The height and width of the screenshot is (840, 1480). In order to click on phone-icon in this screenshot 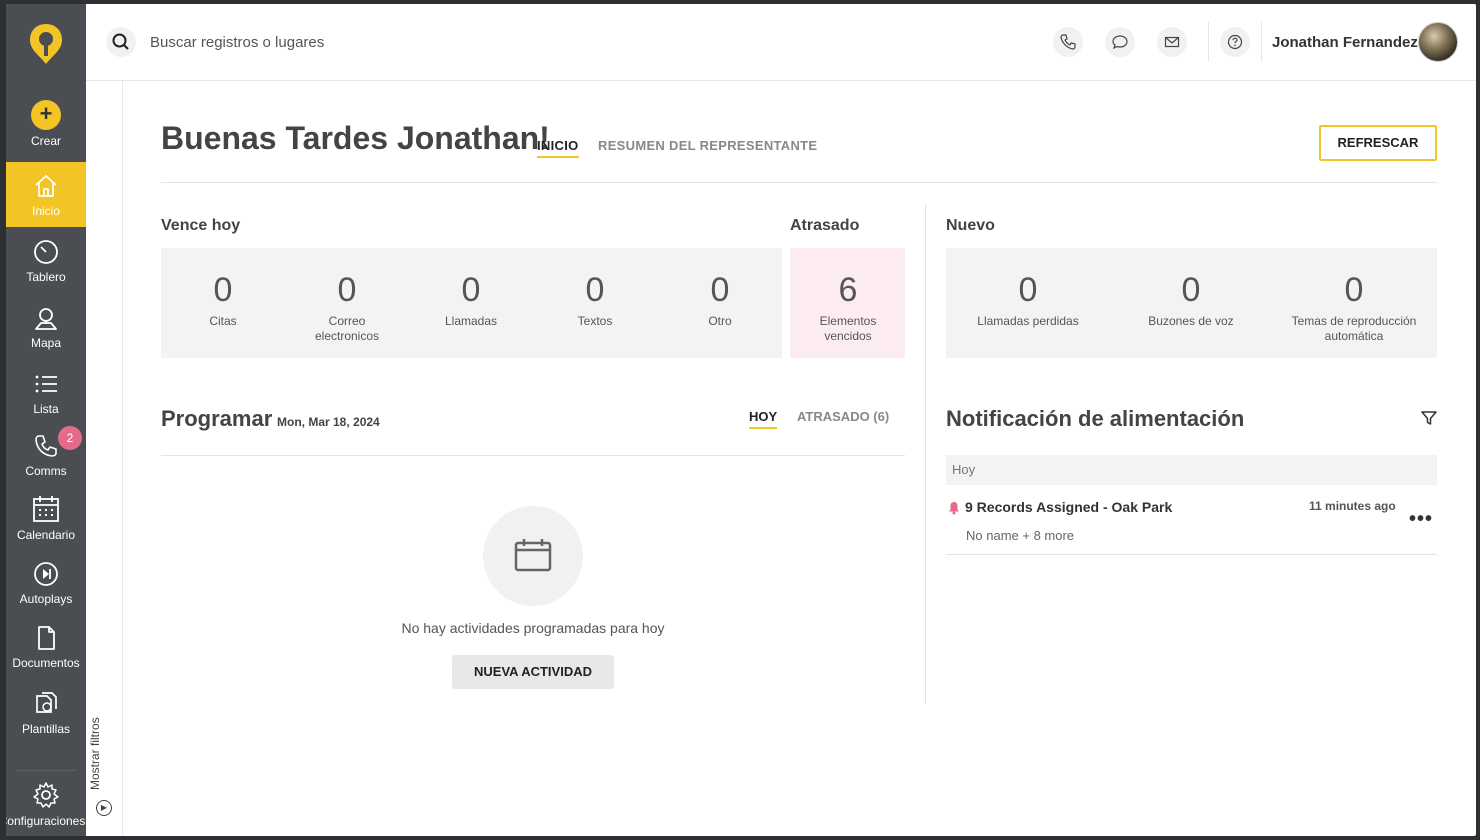, I will do `click(1068, 42)`.